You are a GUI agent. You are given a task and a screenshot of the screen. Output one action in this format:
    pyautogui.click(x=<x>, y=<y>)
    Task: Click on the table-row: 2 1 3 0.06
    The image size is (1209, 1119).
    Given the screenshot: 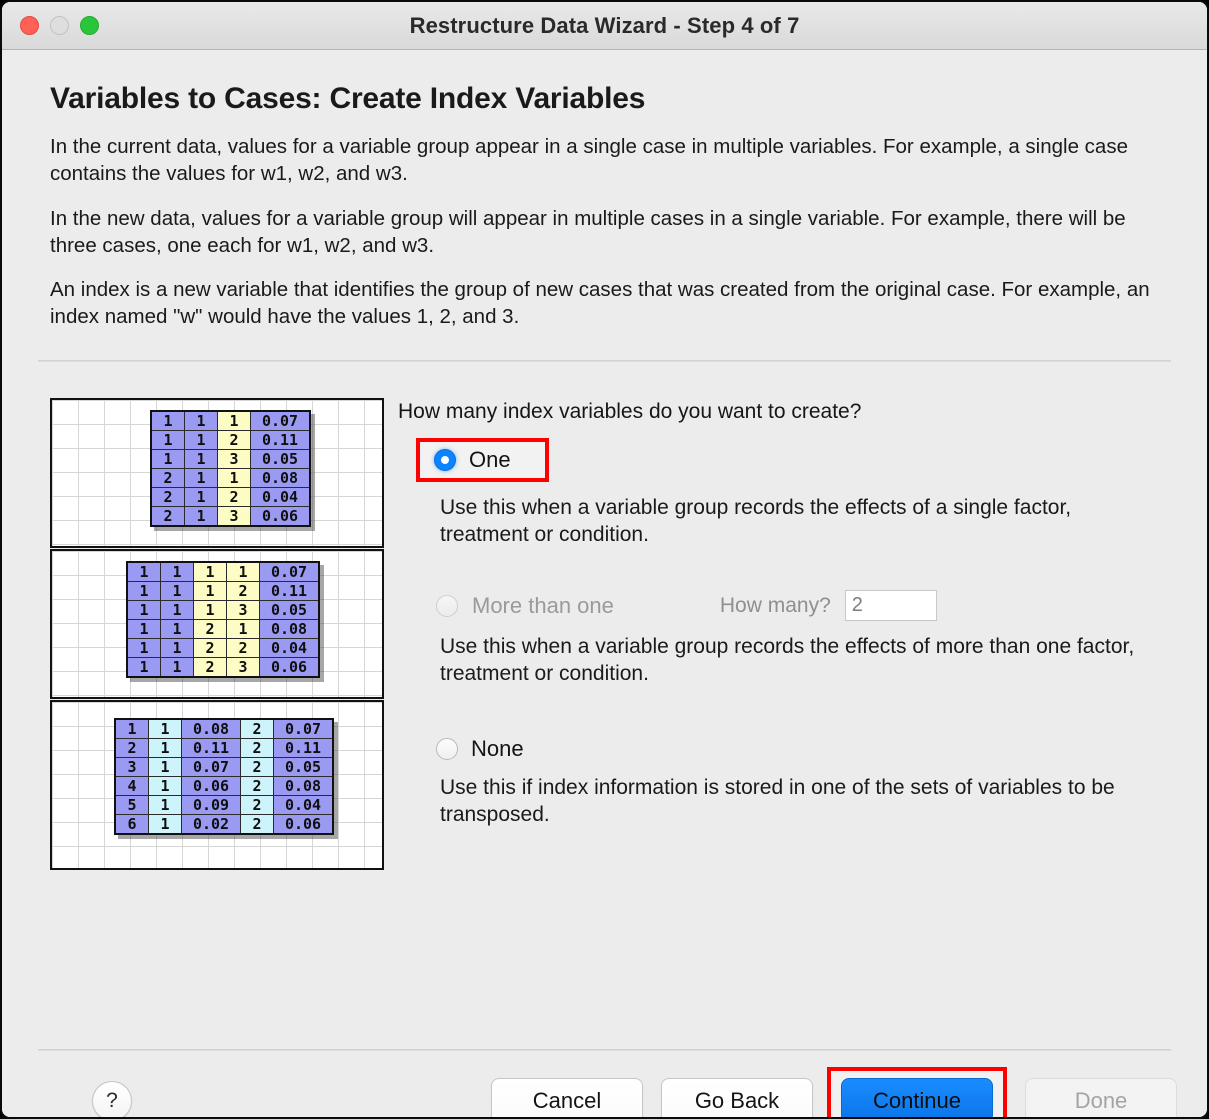 What is the action you would take?
    pyautogui.click(x=230, y=515)
    